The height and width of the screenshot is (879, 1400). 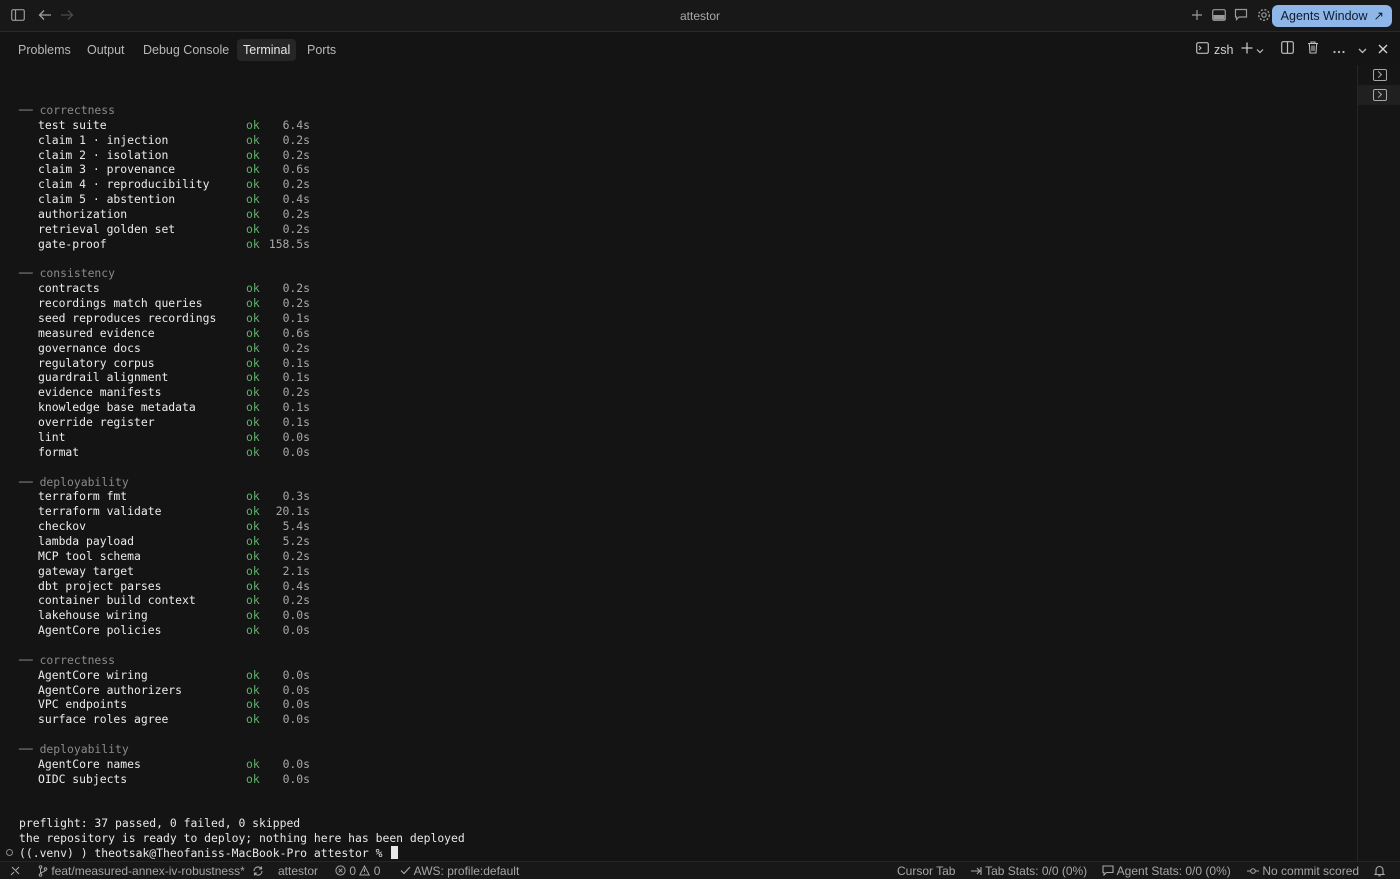 What do you see at coordinates (83, 704) in the screenshot?
I see `check-name: VPC endpoints` at bounding box center [83, 704].